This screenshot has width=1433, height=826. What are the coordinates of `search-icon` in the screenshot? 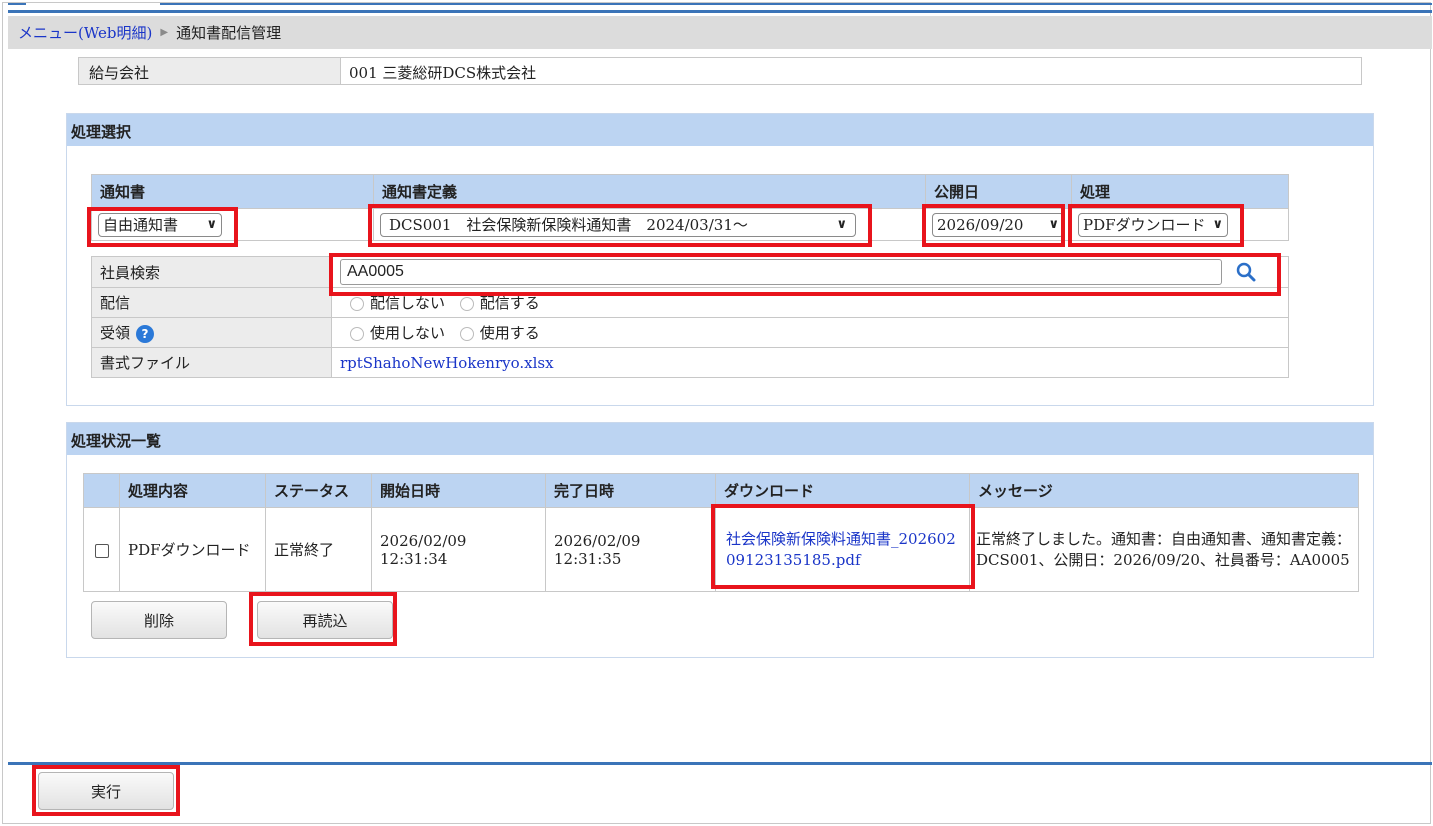 It's located at (1246, 272).